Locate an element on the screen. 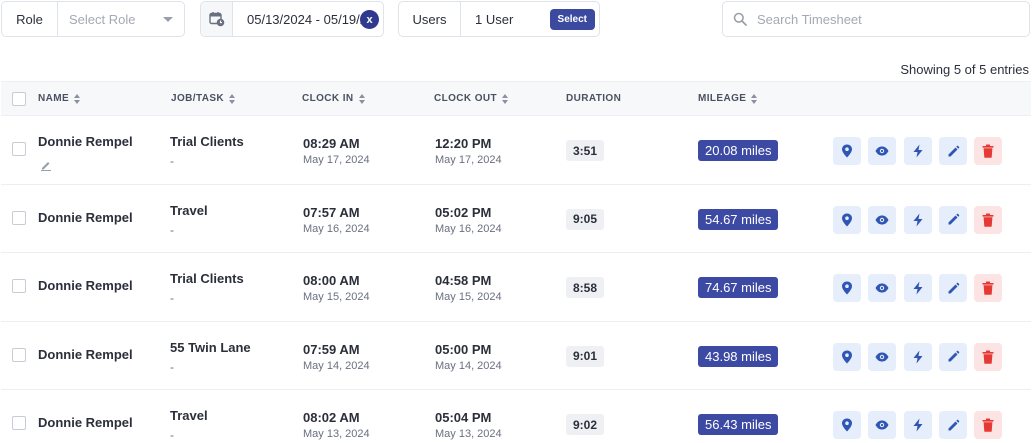  column-header-clock-in: CLOCK IN is located at coordinates (334, 98).